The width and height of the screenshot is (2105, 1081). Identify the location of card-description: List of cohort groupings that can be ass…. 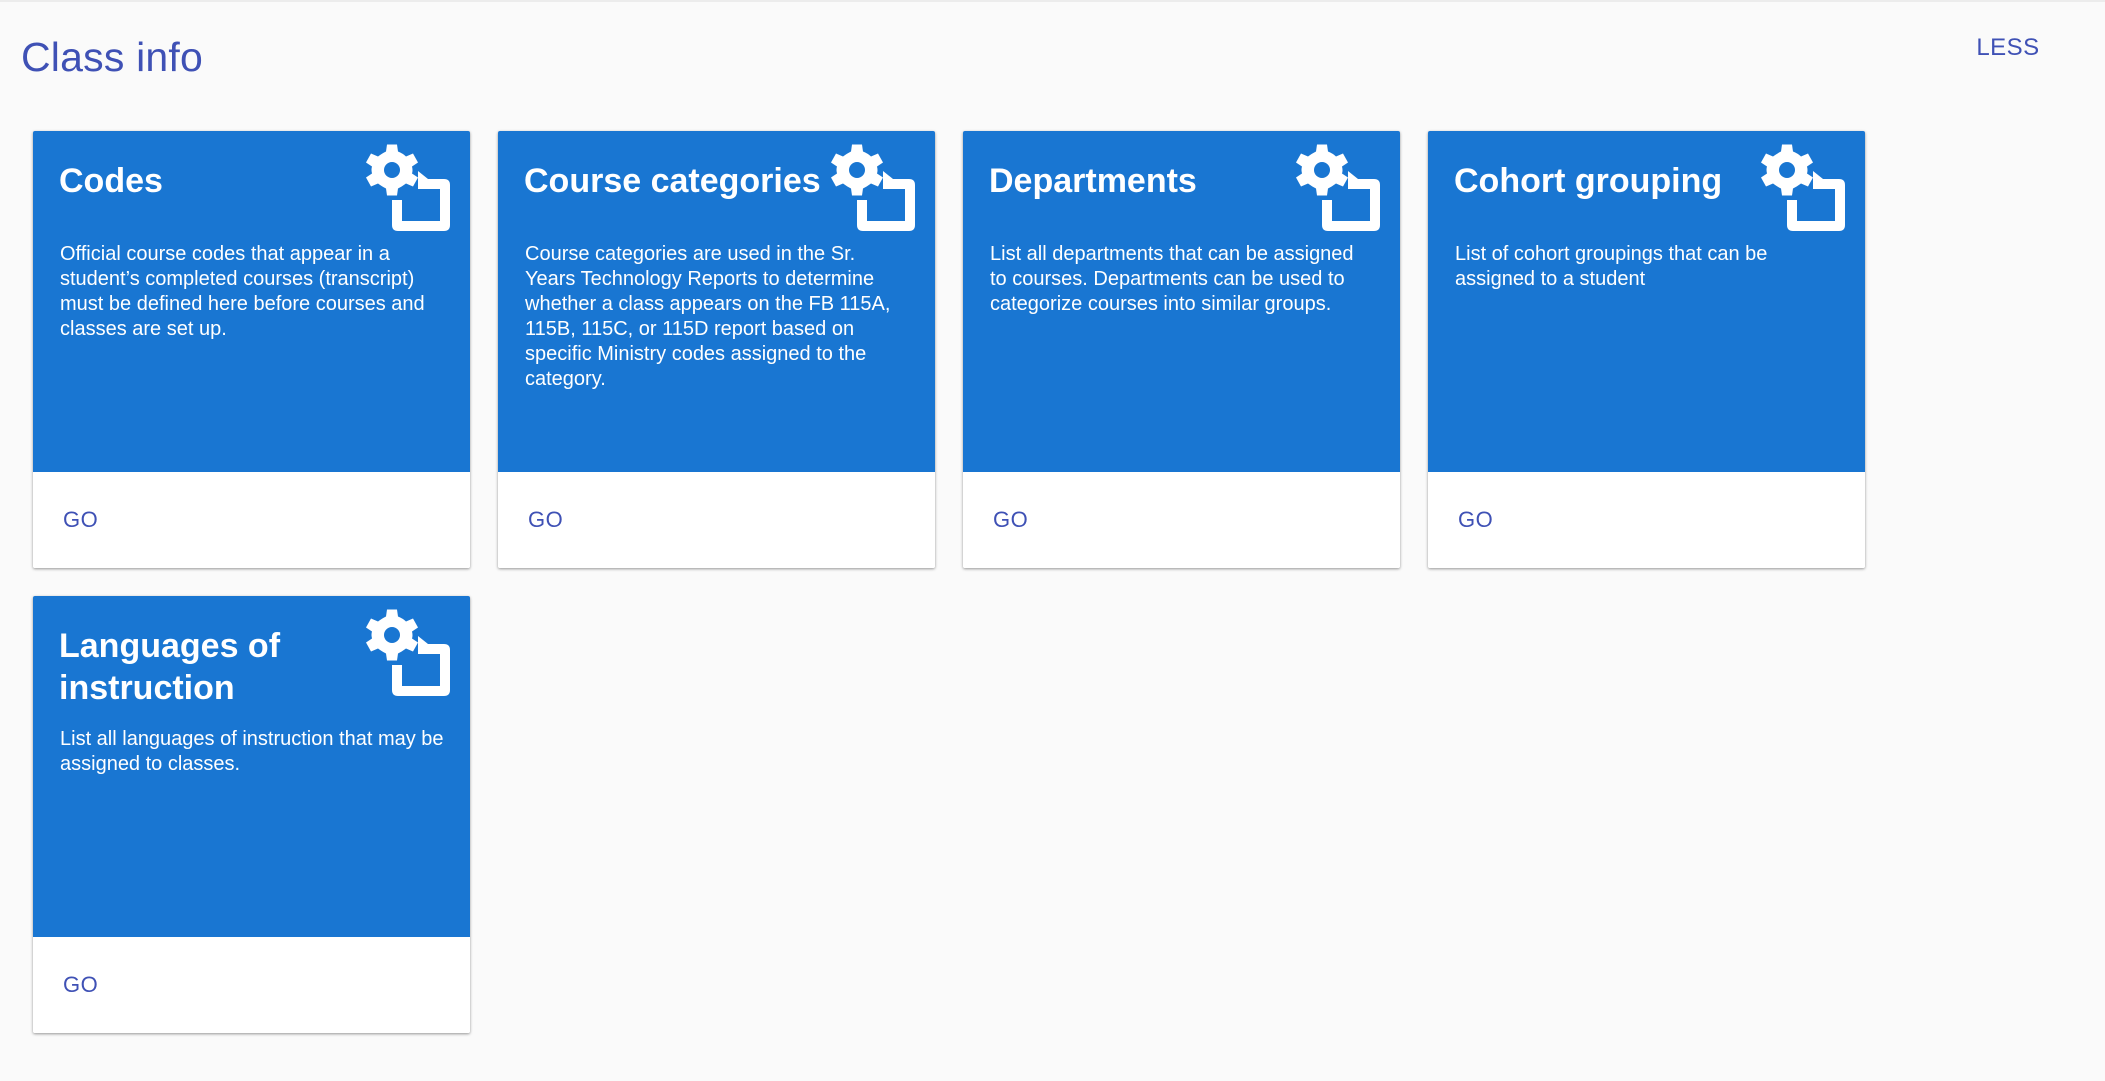
(1611, 266).